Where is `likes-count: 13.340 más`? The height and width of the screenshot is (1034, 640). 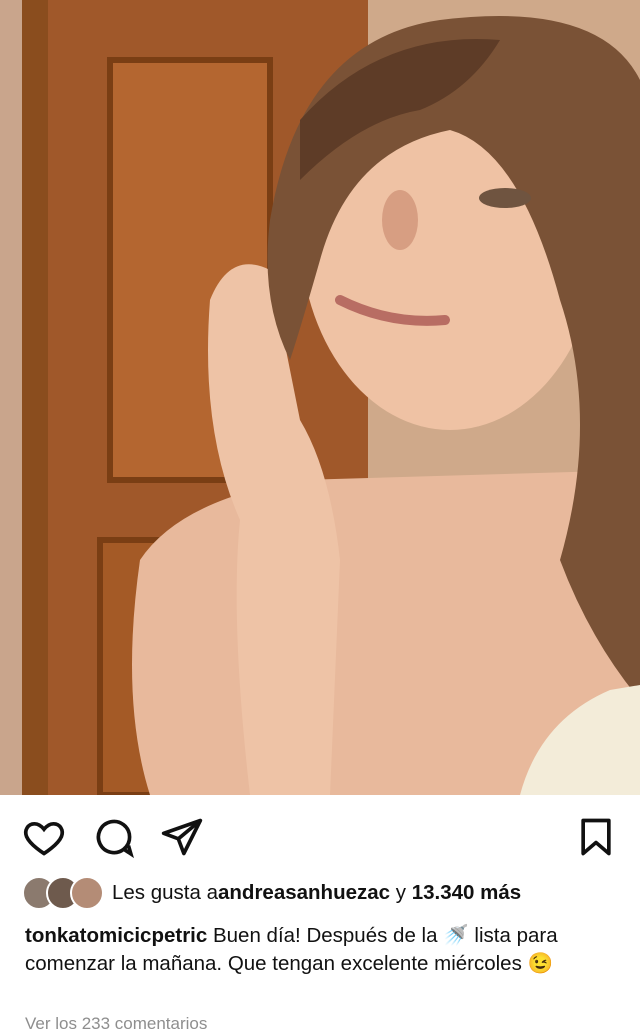
likes-count: 13.340 más is located at coordinates (466, 893).